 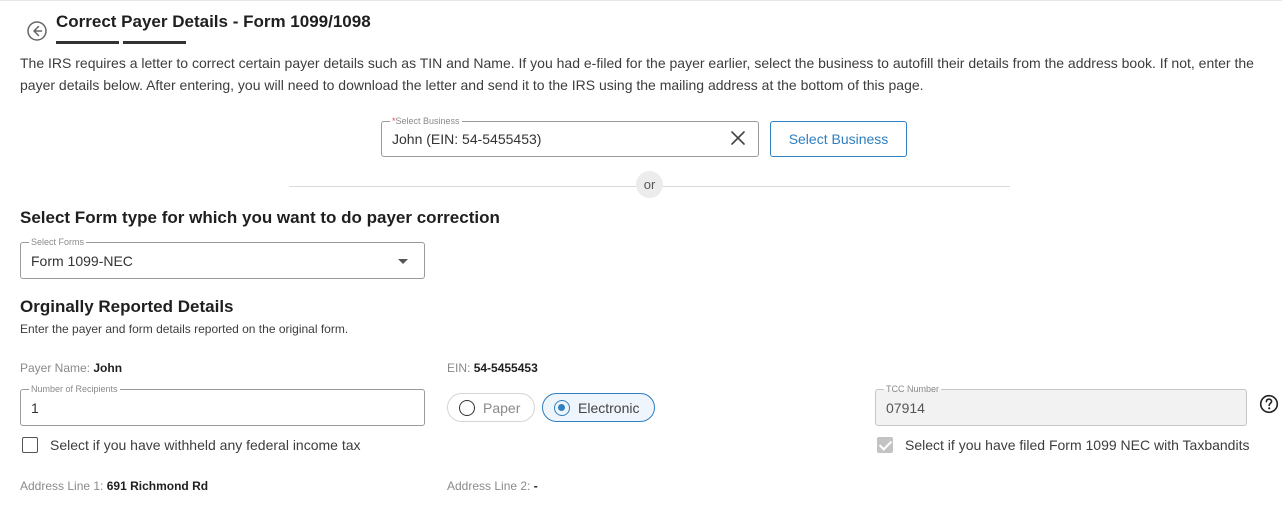 I want to click on tcc-number-label: TCC Number, so click(x=913, y=389).